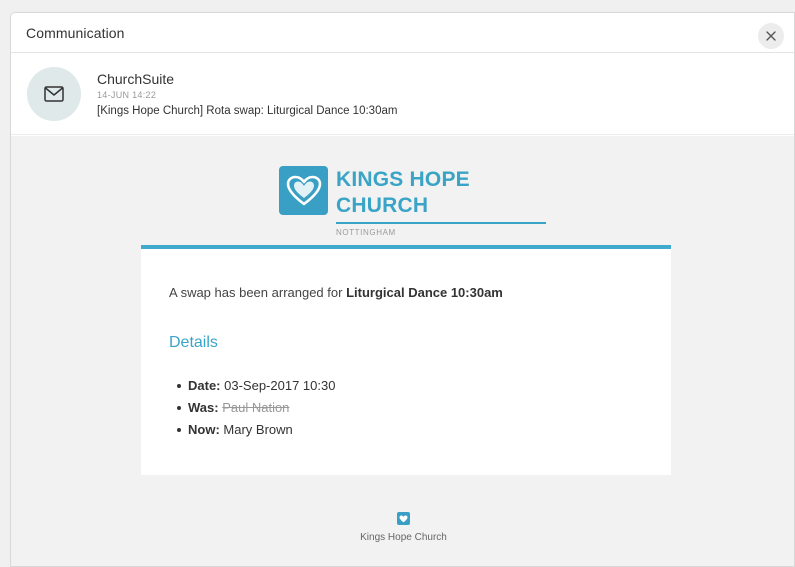 This screenshot has height=567, width=795. What do you see at coordinates (204, 385) in the screenshot?
I see `detail-label: Date:` at bounding box center [204, 385].